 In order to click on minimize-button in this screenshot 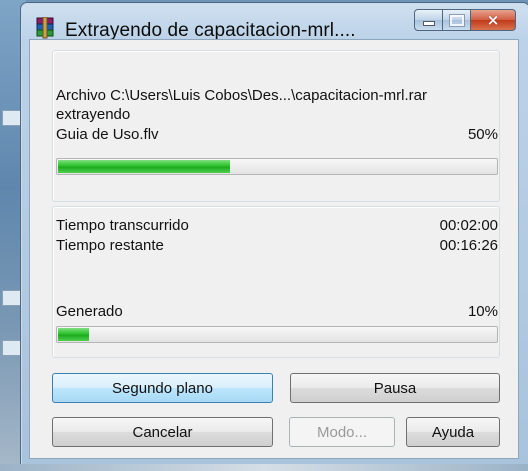, I will do `click(428, 20)`.